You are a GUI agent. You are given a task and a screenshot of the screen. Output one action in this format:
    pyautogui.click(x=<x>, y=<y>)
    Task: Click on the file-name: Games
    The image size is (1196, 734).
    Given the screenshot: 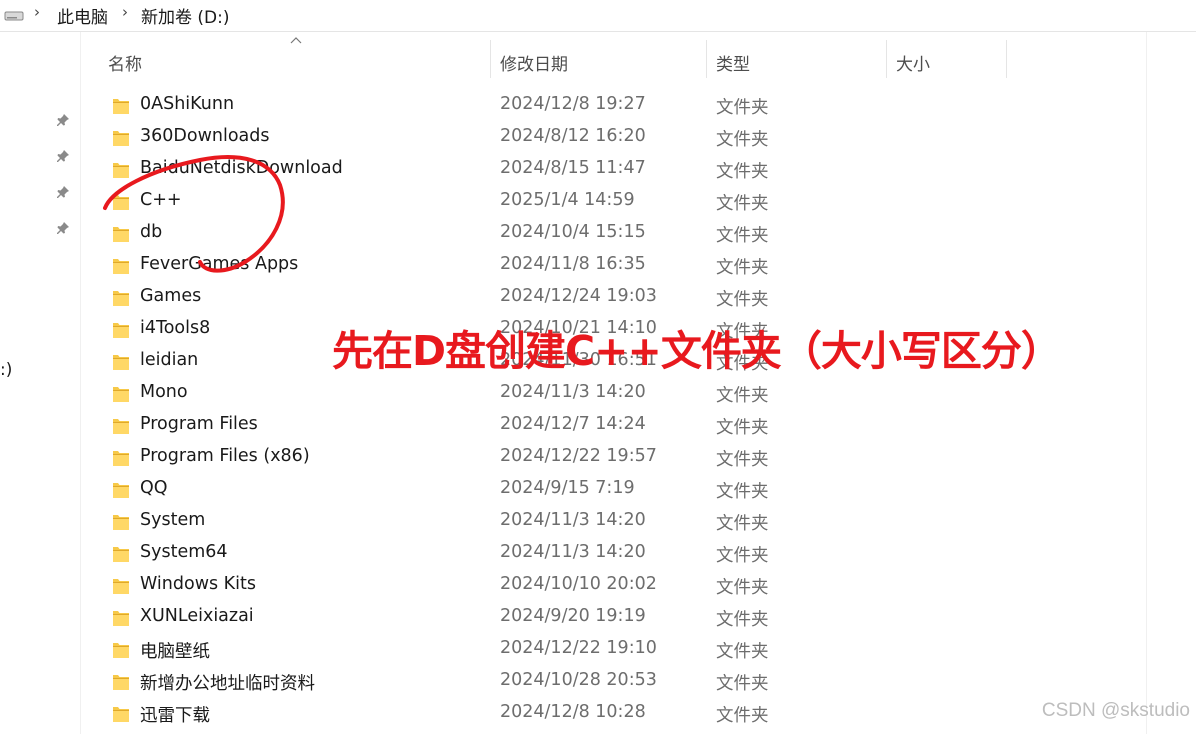 What is the action you would take?
    pyautogui.click(x=170, y=296)
    